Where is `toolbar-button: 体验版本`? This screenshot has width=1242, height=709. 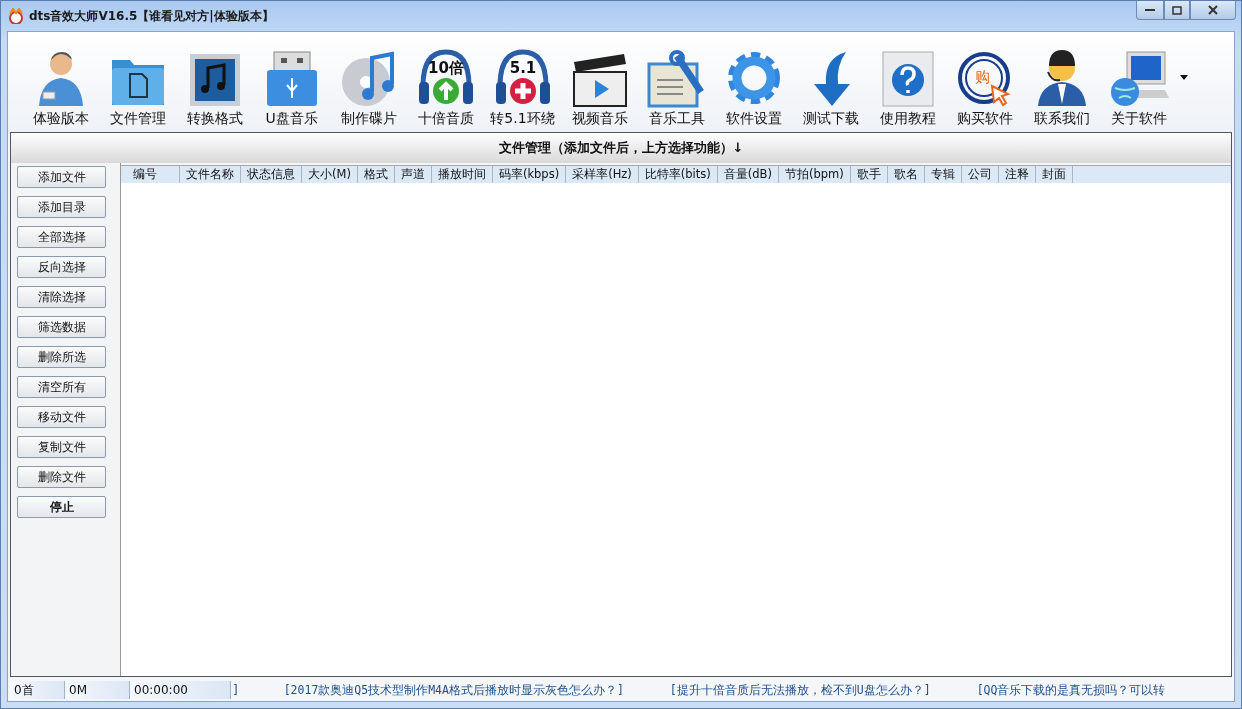 toolbar-button: 体验版本 is located at coordinates (60, 82).